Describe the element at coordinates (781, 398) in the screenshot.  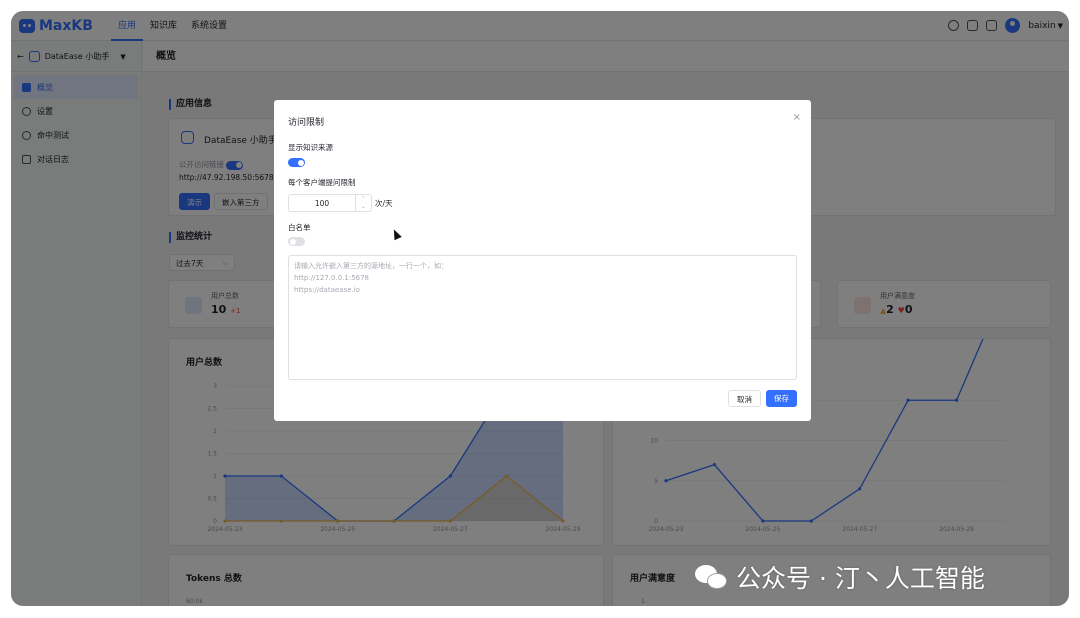
I see `save-button: 保存` at that location.